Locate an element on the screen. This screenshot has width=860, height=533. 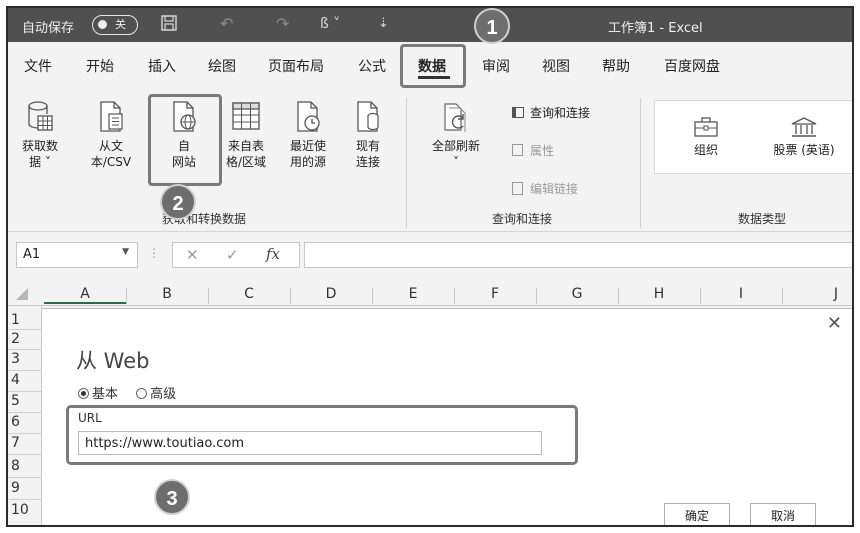
step-badge-1: 1 is located at coordinates (492, 26).